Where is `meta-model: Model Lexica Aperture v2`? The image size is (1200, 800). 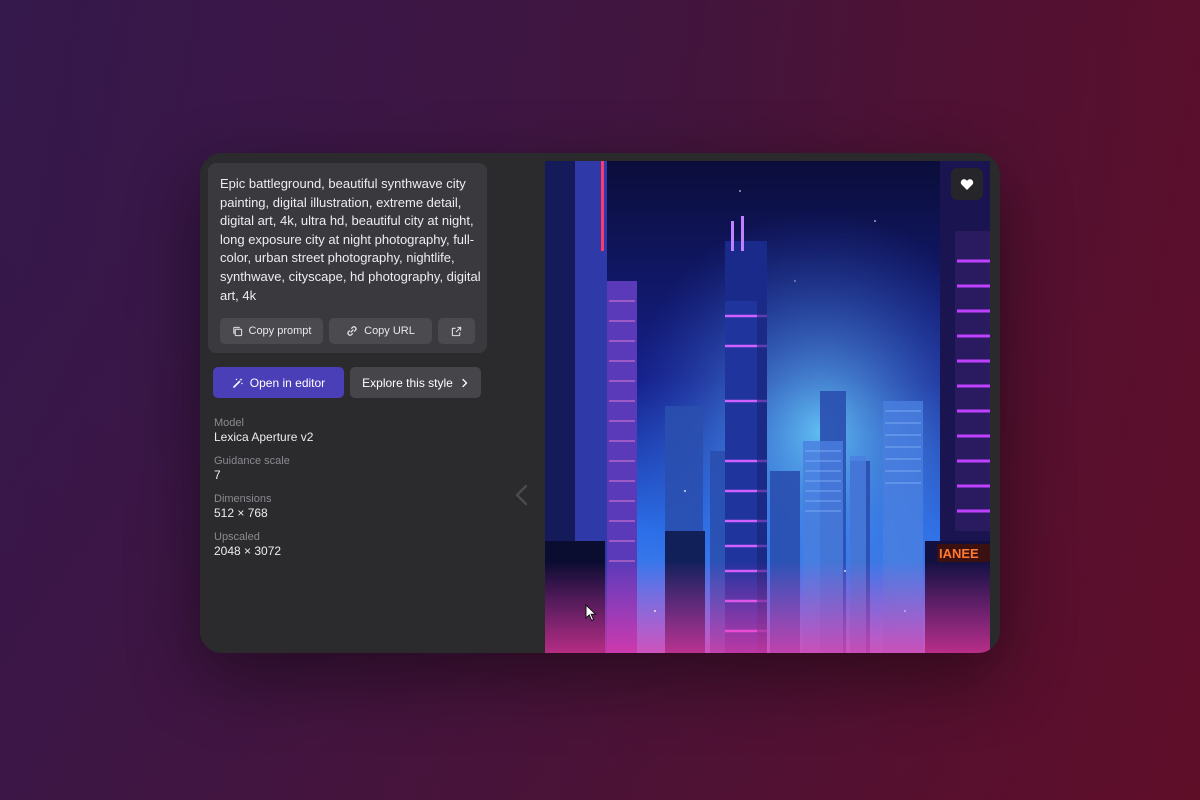 meta-model: Model Lexica Aperture v2 is located at coordinates (263, 431).